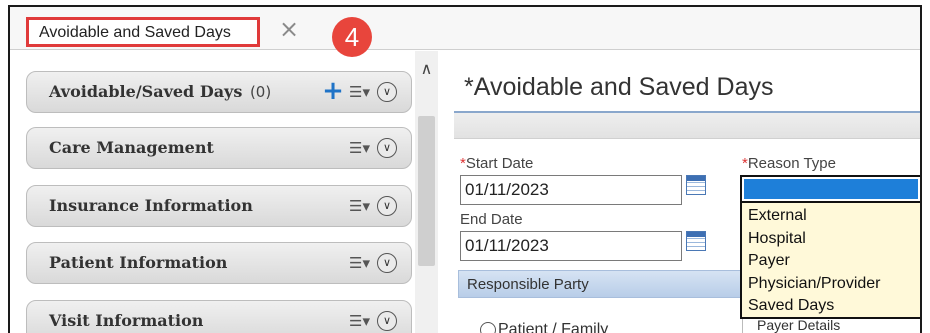 The image size is (930, 333). Describe the element at coordinates (791, 163) in the screenshot. I see `reason-type-label-text: Reason Type` at that location.